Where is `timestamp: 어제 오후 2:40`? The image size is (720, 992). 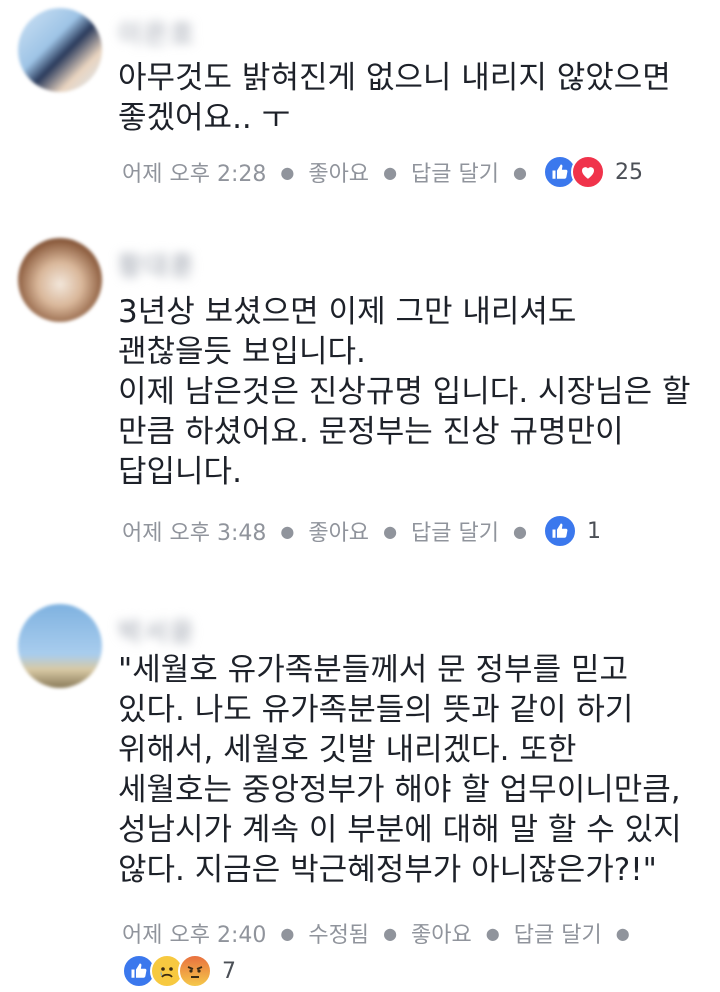 timestamp: 어제 오후 2:40 is located at coordinates (194, 933).